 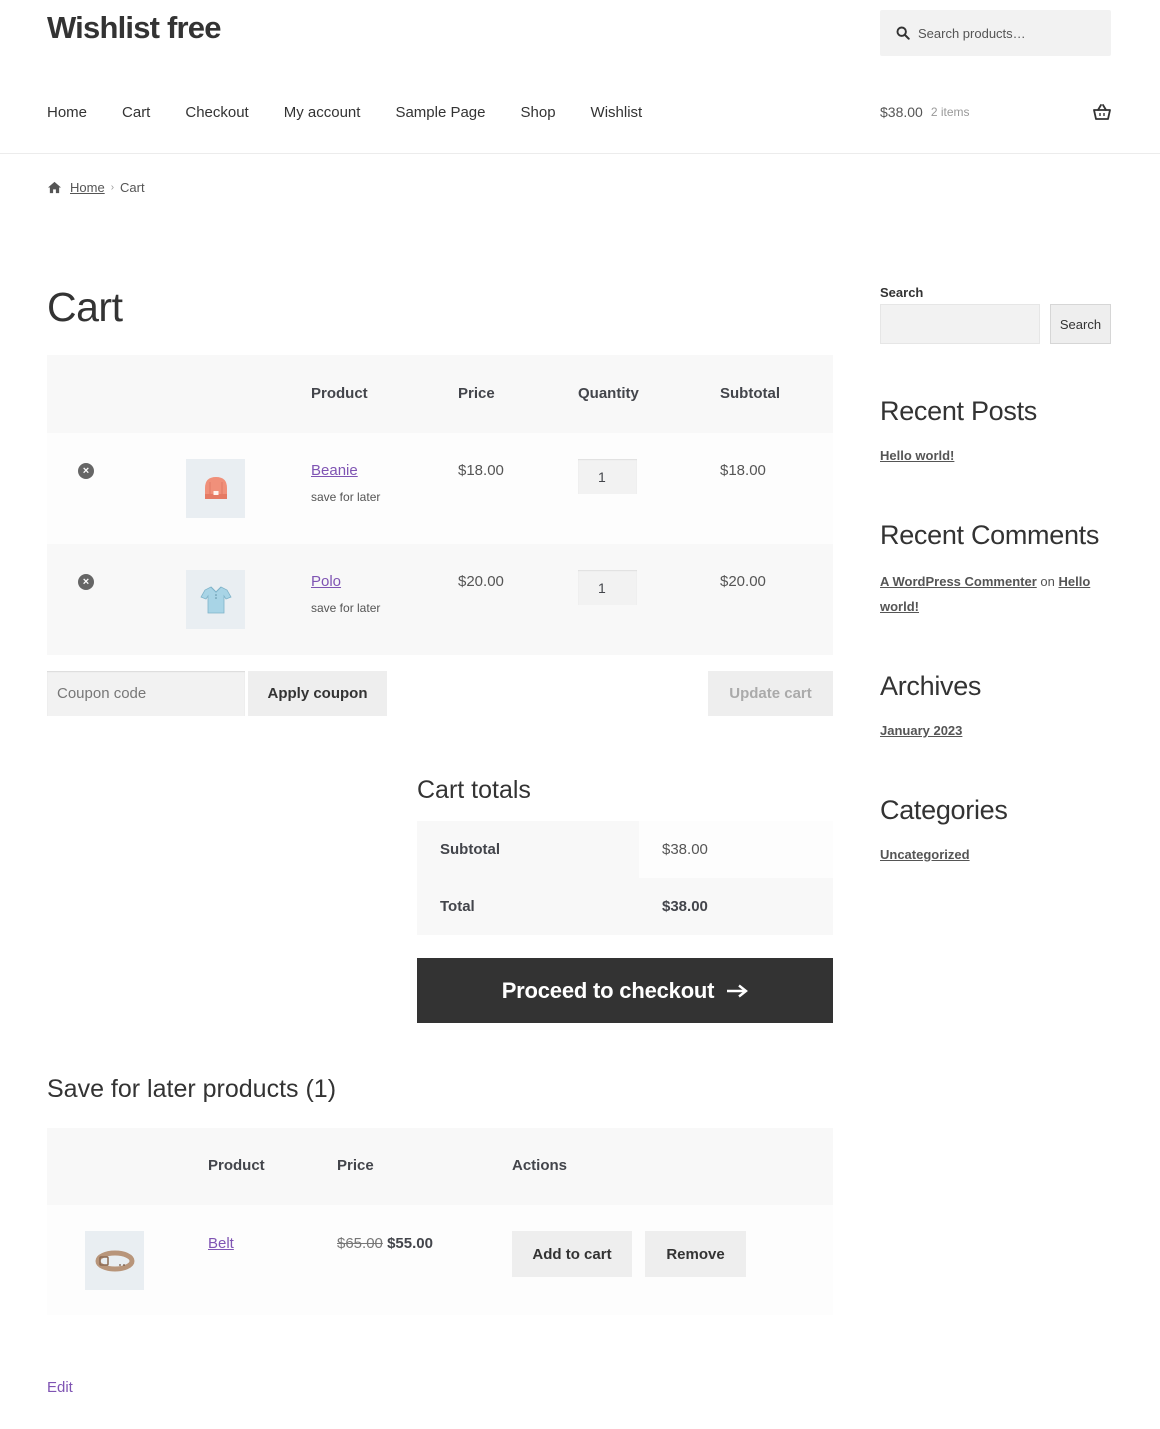 What do you see at coordinates (385, 1243) in the screenshot?
I see `sfl-item-price: $65.00 $55.00` at bounding box center [385, 1243].